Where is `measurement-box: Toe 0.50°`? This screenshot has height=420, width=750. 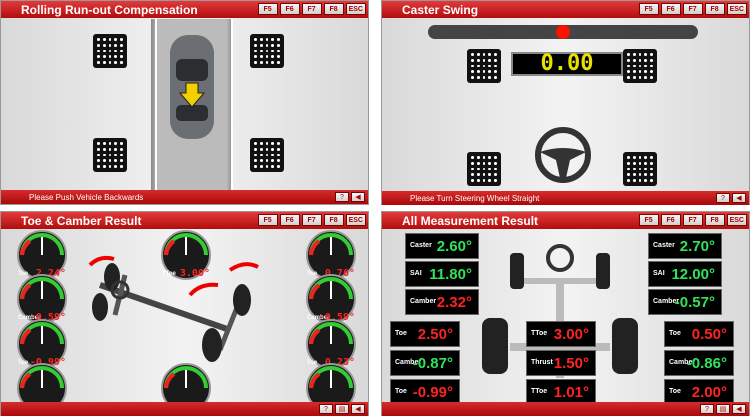 measurement-box: Toe 0.50° is located at coordinates (699, 334).